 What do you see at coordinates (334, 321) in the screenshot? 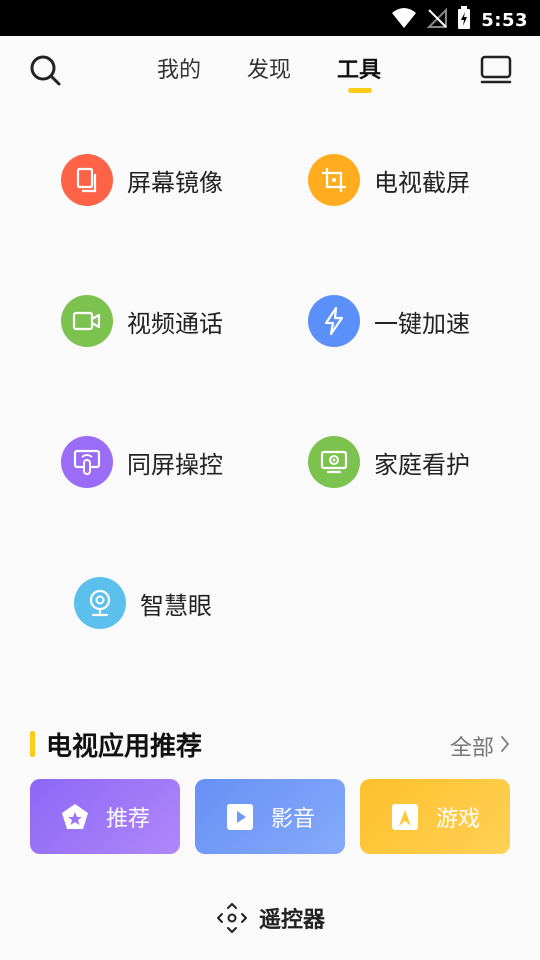
I see `lightning-icon` at bounding box center [334, 321].